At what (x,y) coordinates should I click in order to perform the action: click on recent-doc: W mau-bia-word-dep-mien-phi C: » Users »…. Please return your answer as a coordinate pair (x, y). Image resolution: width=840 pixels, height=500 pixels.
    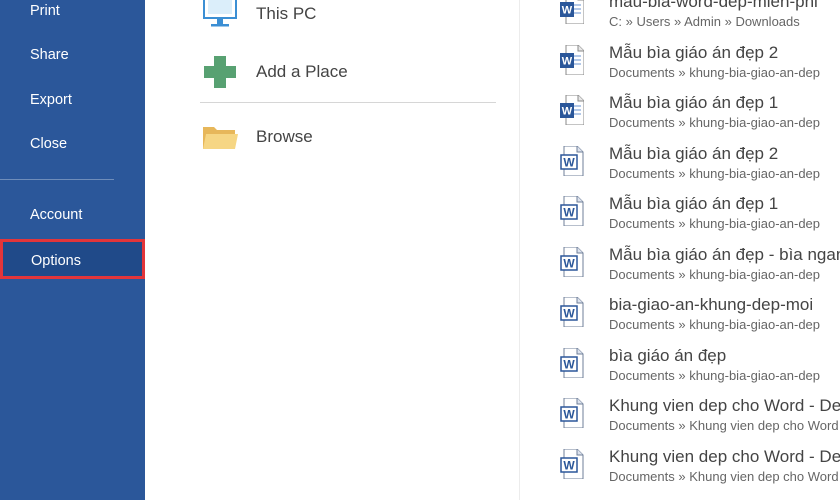
    Looking at the image, I should click on (700, 18).